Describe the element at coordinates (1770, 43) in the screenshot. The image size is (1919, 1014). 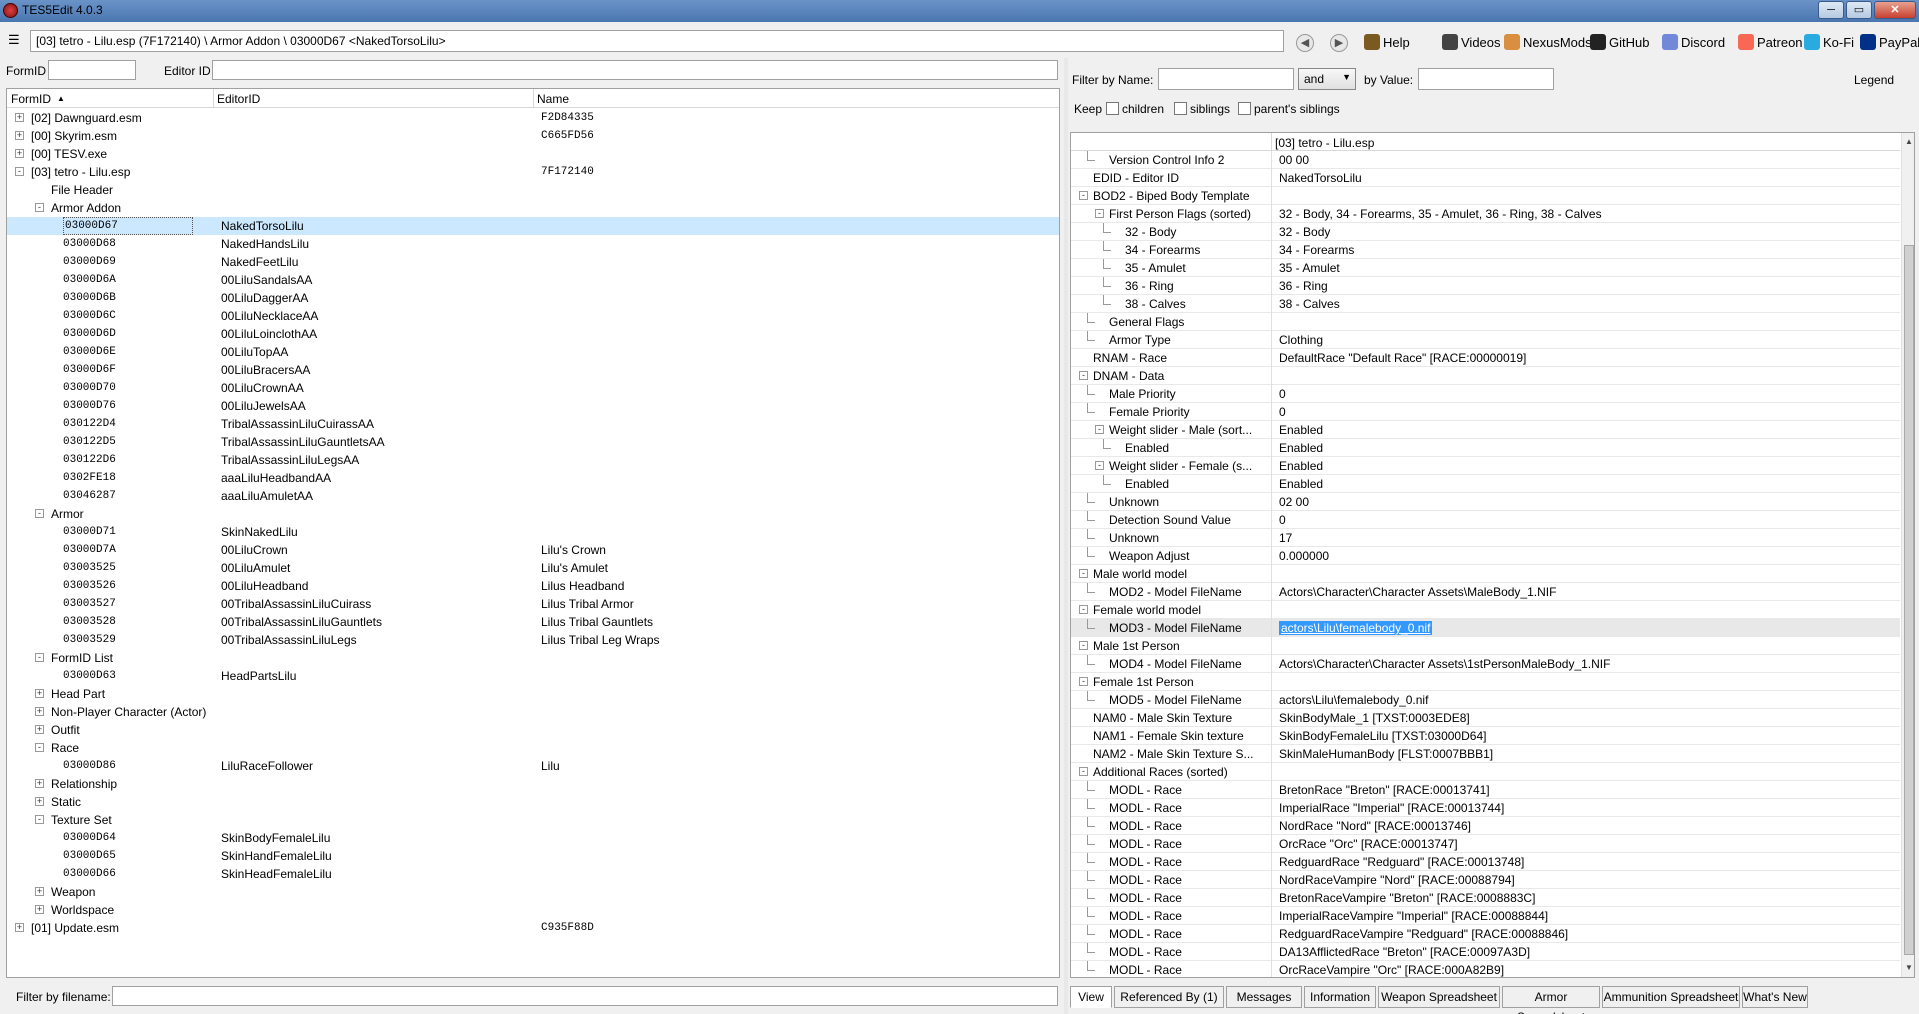
I see `link-patreon: Patreon` at that location.